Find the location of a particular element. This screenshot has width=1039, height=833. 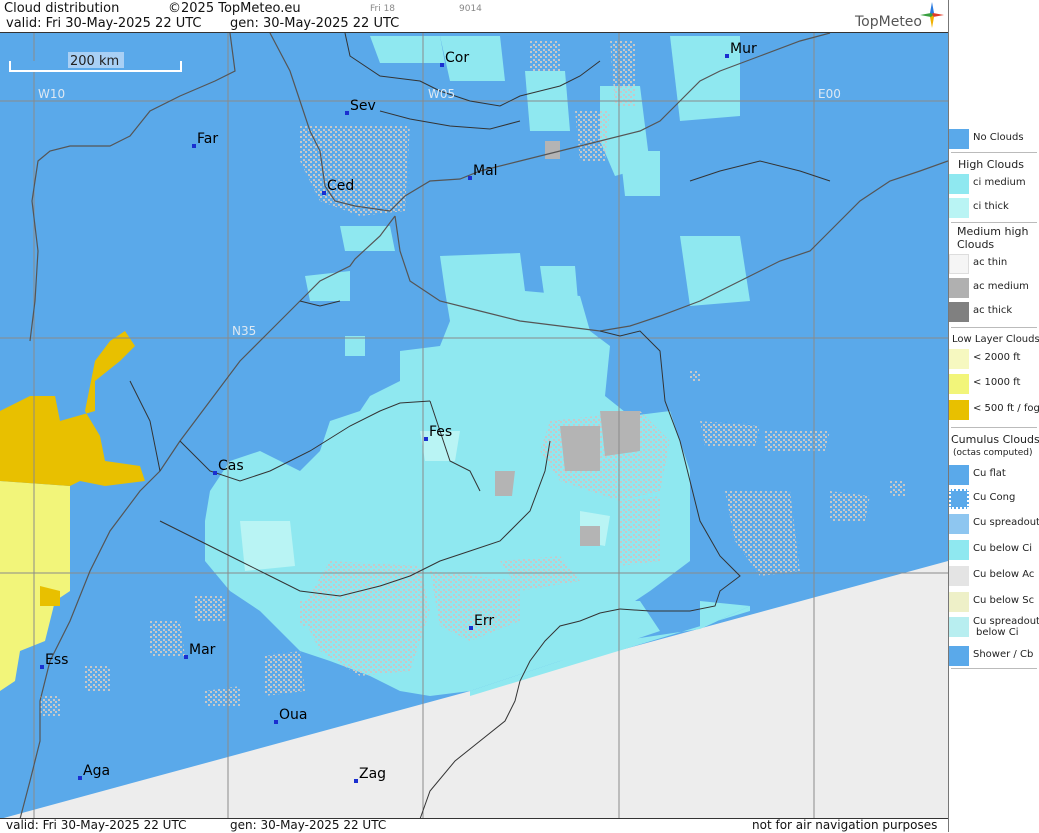

grid-label-w05: W05 is located at coordinates (441, 94).